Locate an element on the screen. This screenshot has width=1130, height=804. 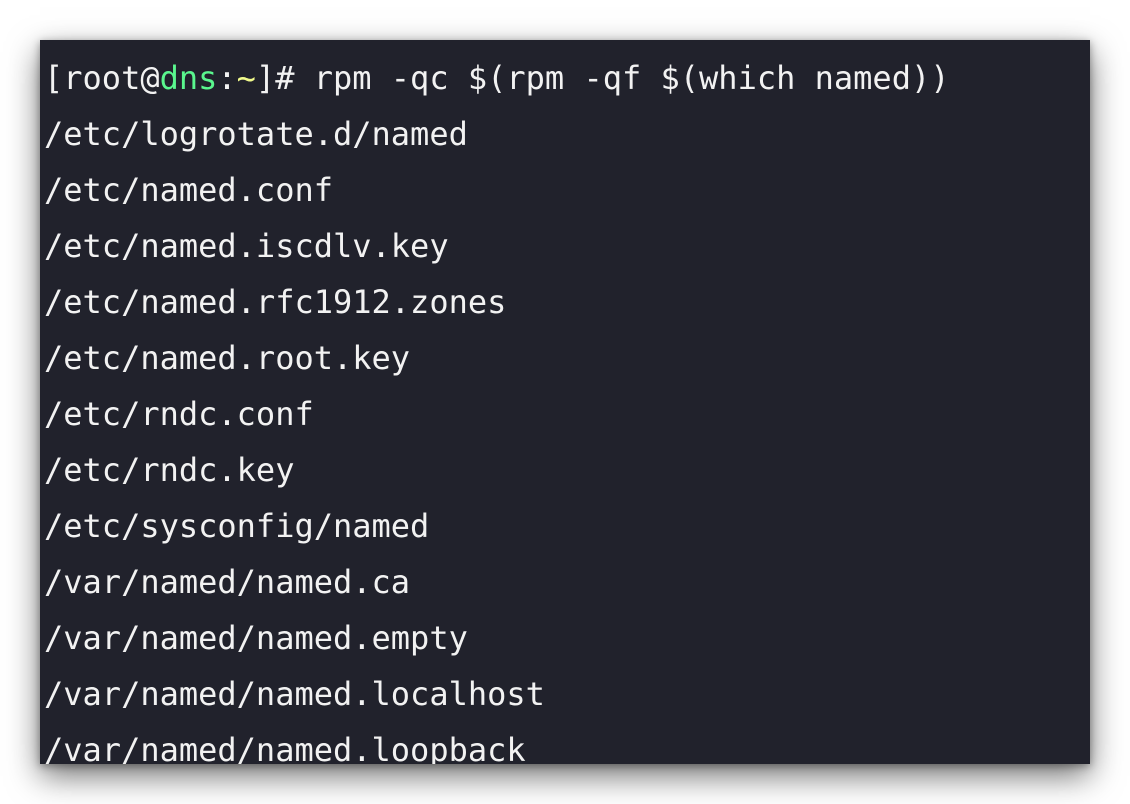
prompt-colon: : is located at coordinates (227, 78).